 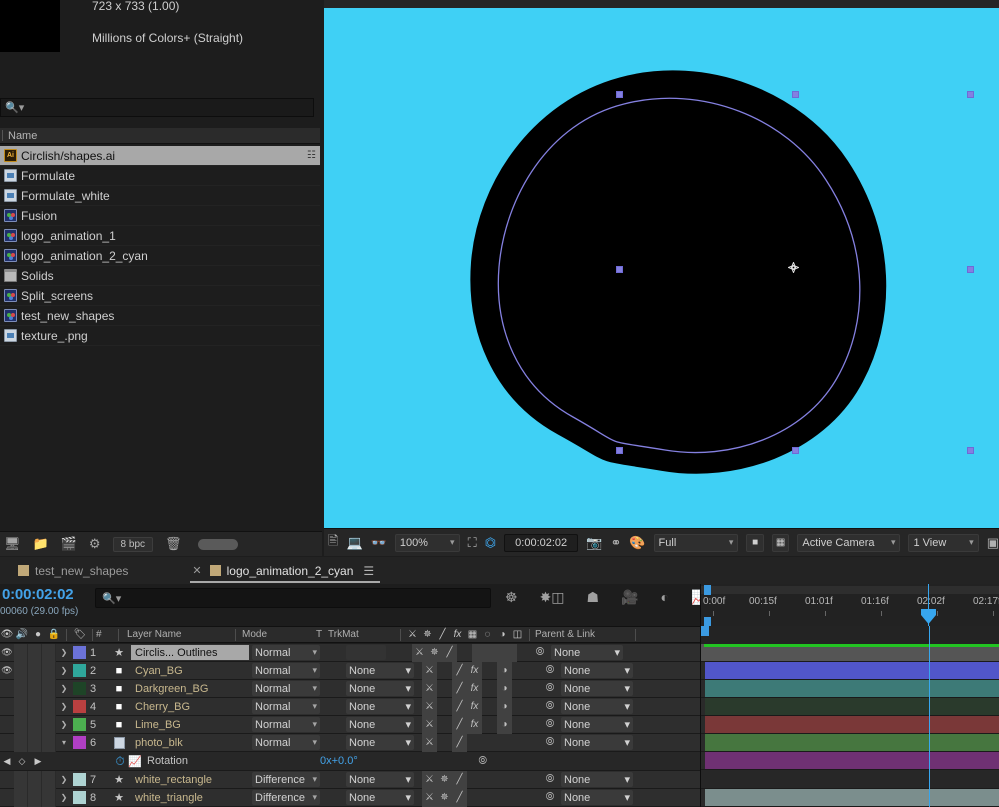 I want to click on anchor-point-icon, so click(x=793, y=267).